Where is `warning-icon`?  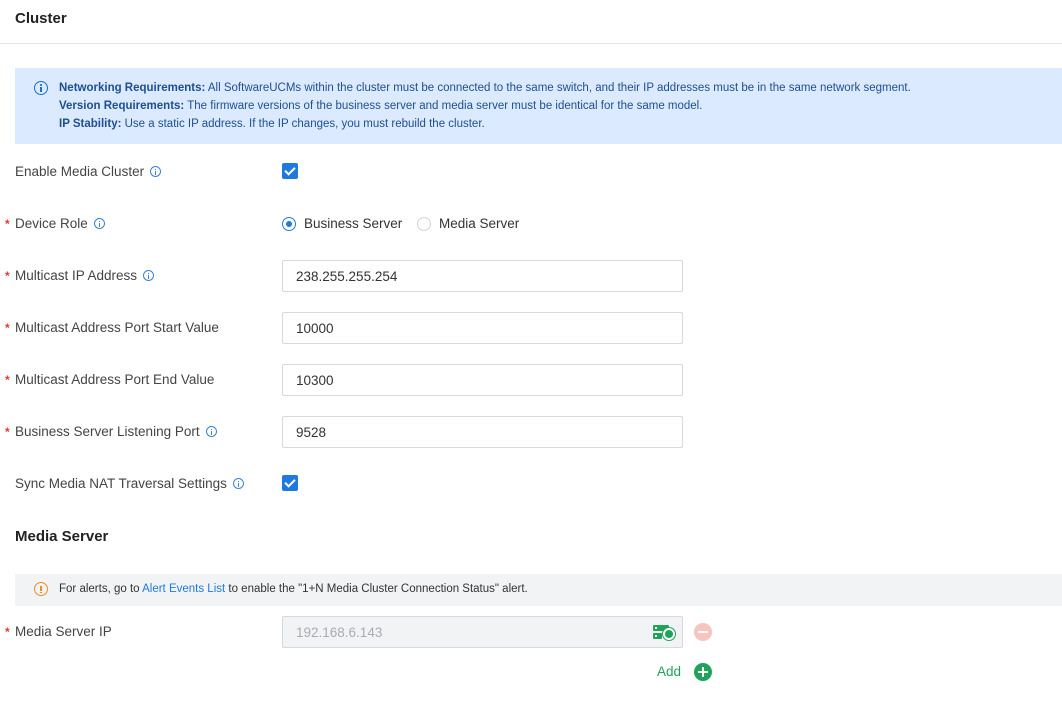 warning-icon is located at coordinates (41, 589).